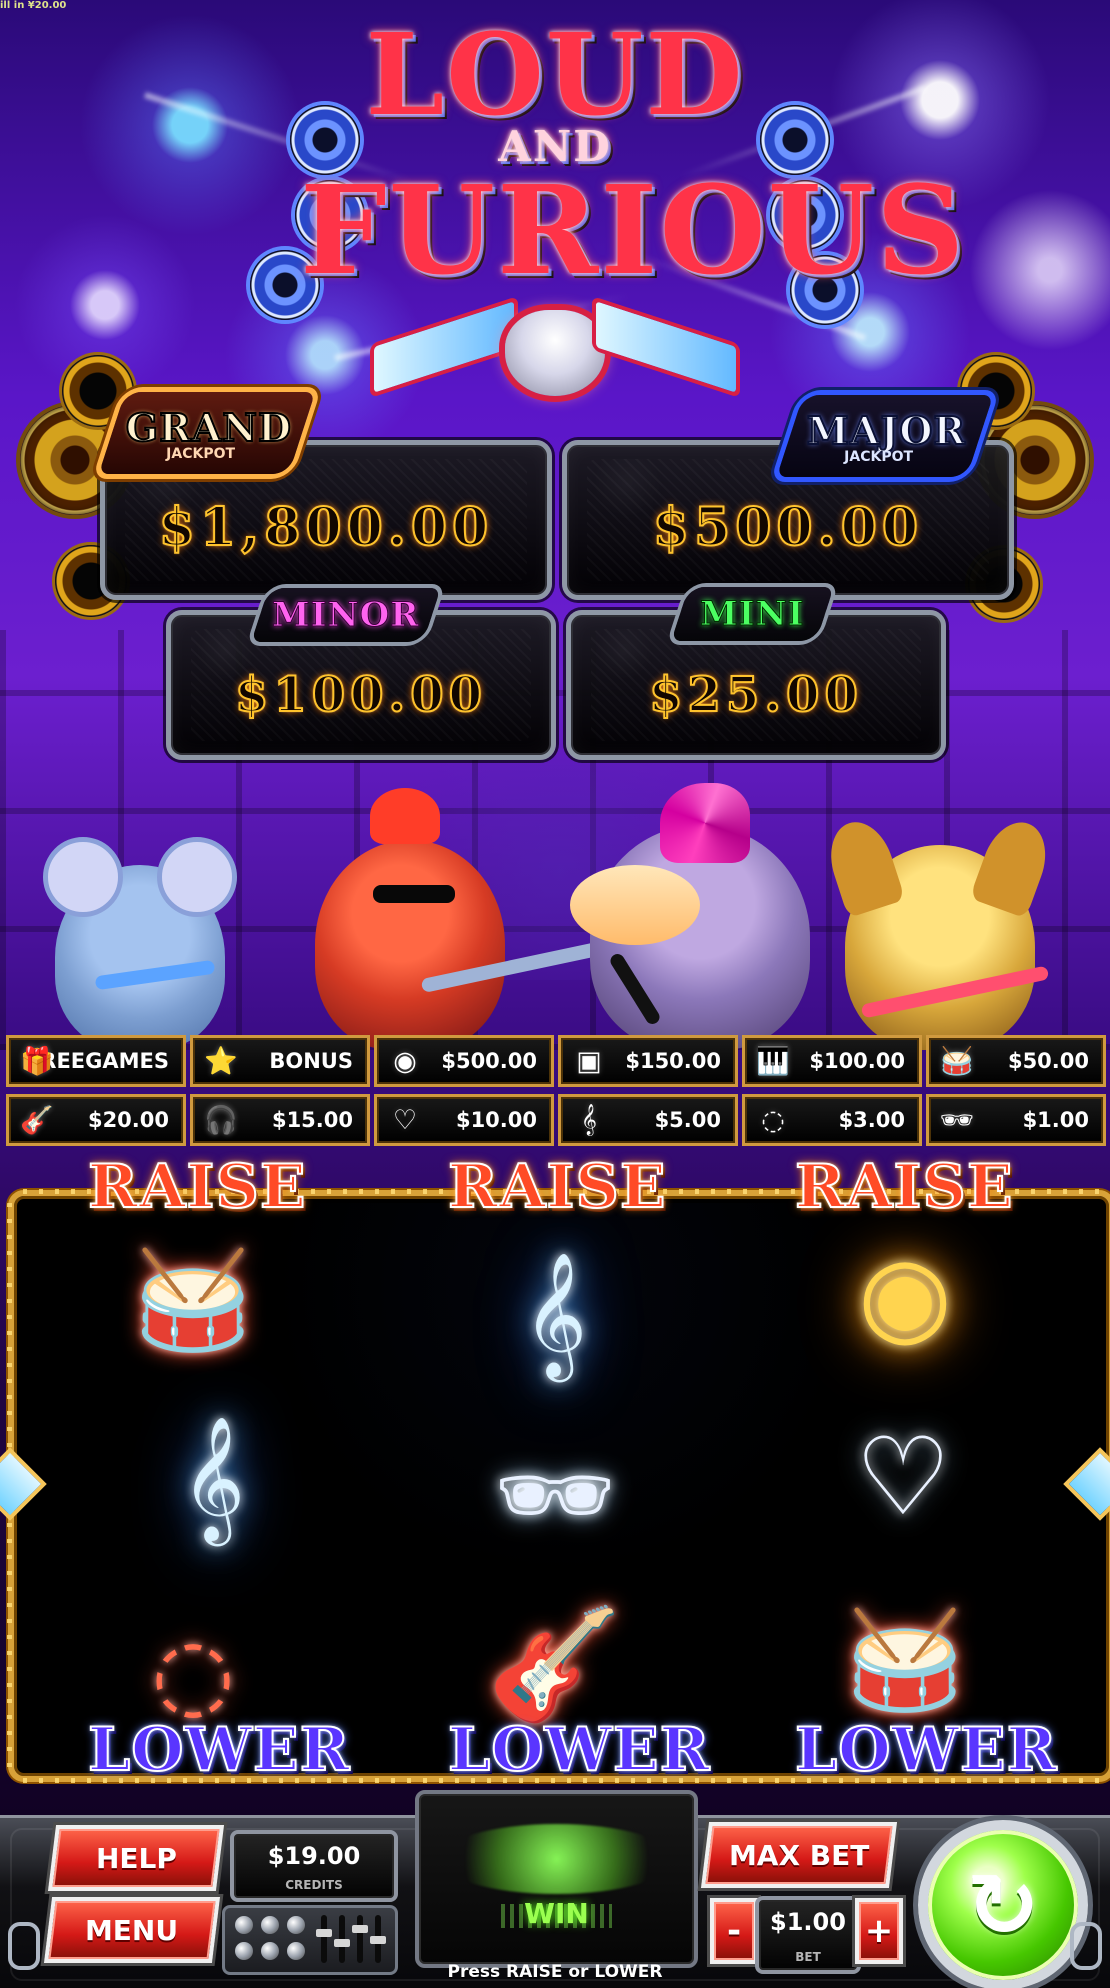  I want to click on refresh-icon: ↻, so click(1003, 1905).